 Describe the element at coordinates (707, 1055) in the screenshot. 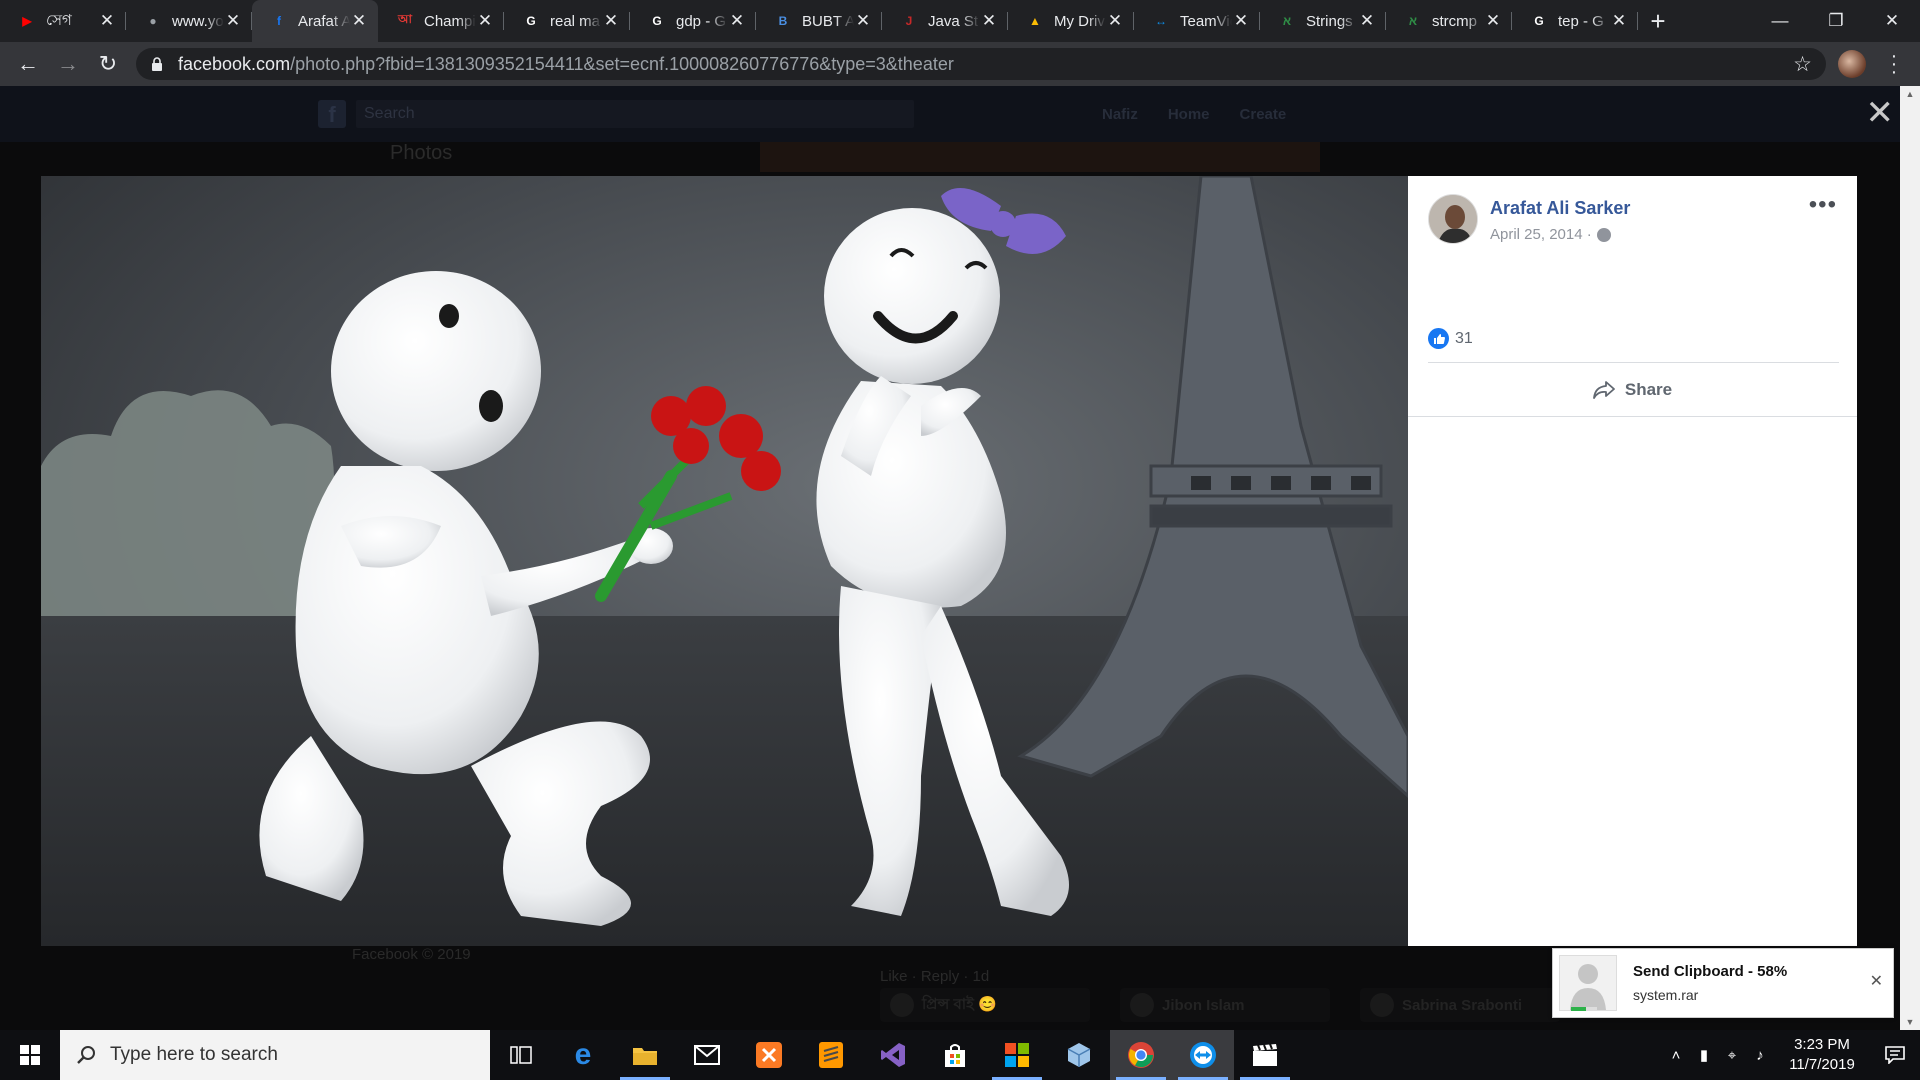

I see `mail-icon` at that location.